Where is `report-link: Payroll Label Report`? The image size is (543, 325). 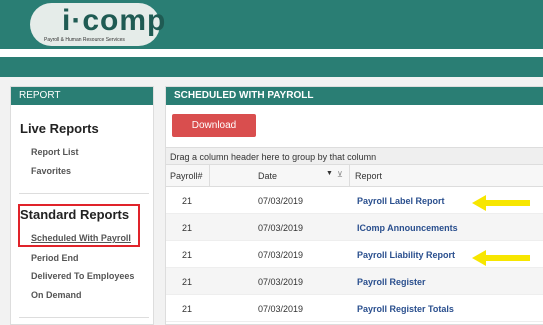 report-link: Payroll Label Report is located at coordinates (401, 201).